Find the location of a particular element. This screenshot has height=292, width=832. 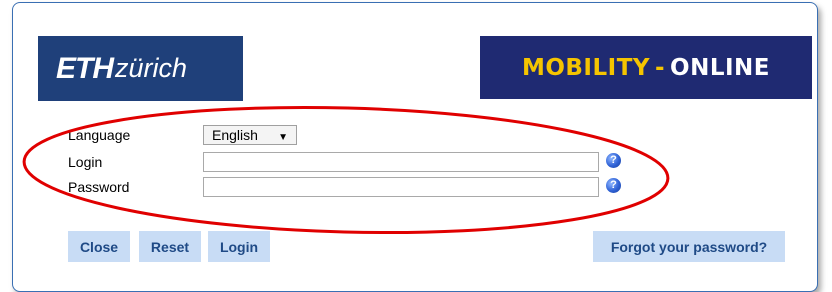

close-button: Close is located at coordinates (99, 246).